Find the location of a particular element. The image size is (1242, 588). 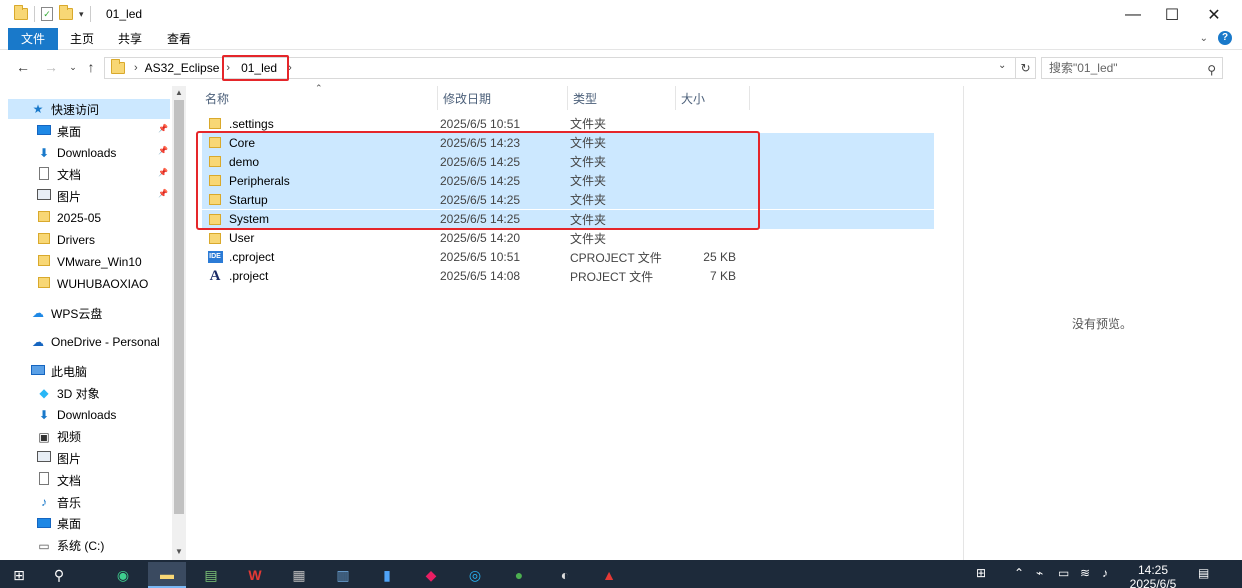

properties-icon: ✓ is located at coordinates (47, 14).